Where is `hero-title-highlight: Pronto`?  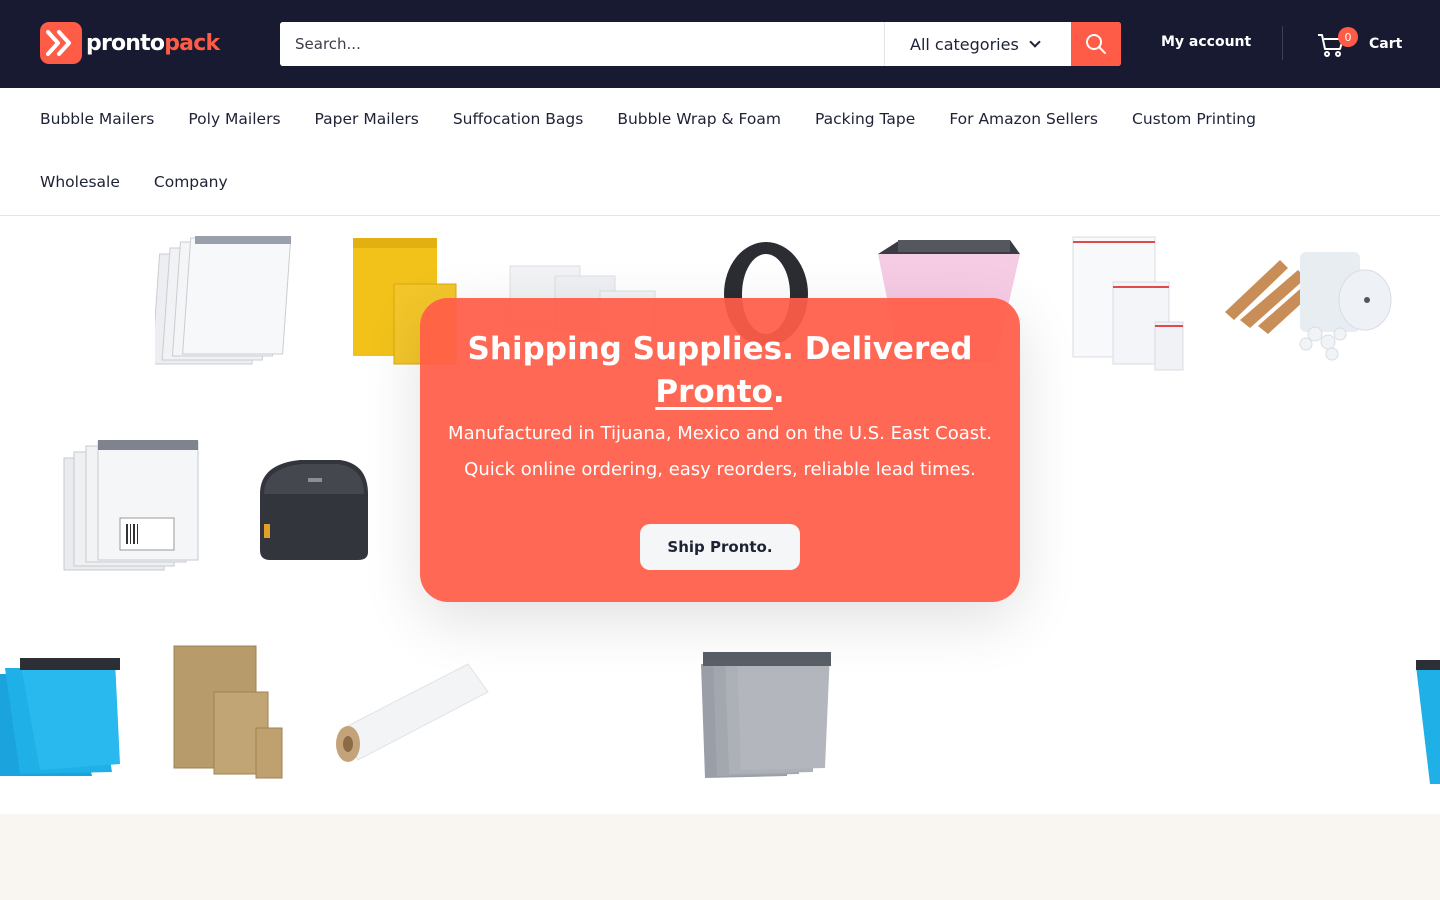
hero-title-highlight: Pronto is located at coordinates (714, 392).